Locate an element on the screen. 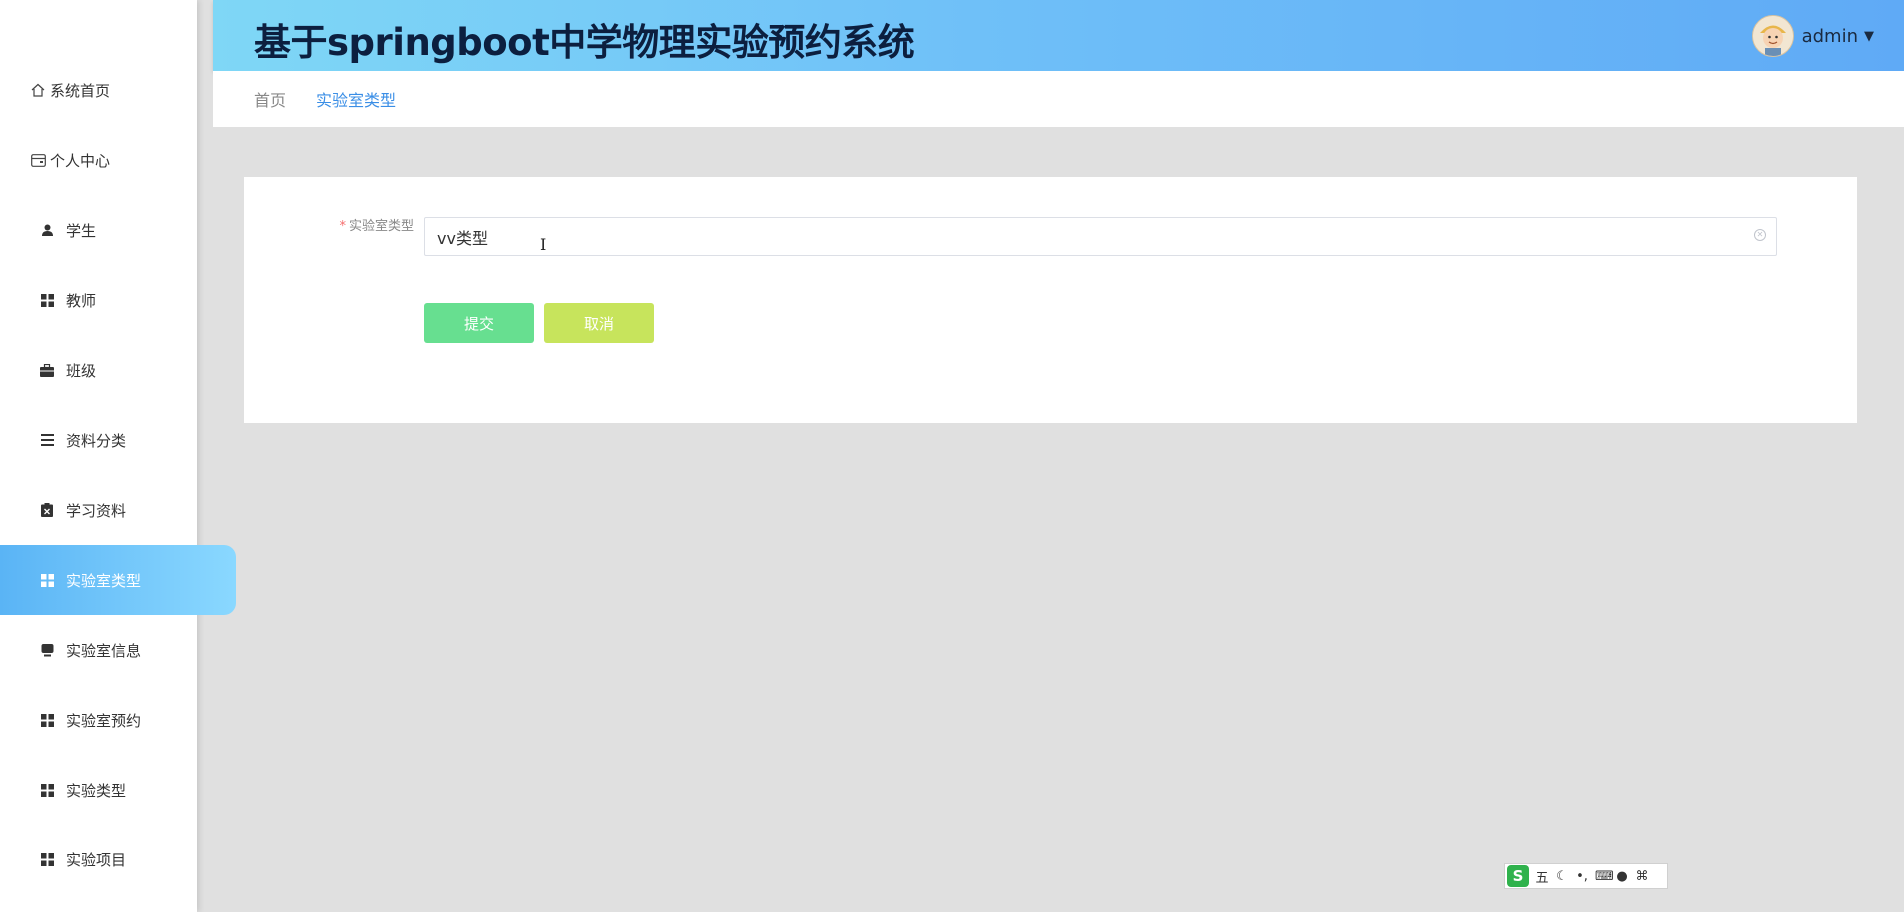  sidebar-item-label: 系统首页 is located at coordinates (80, 90).